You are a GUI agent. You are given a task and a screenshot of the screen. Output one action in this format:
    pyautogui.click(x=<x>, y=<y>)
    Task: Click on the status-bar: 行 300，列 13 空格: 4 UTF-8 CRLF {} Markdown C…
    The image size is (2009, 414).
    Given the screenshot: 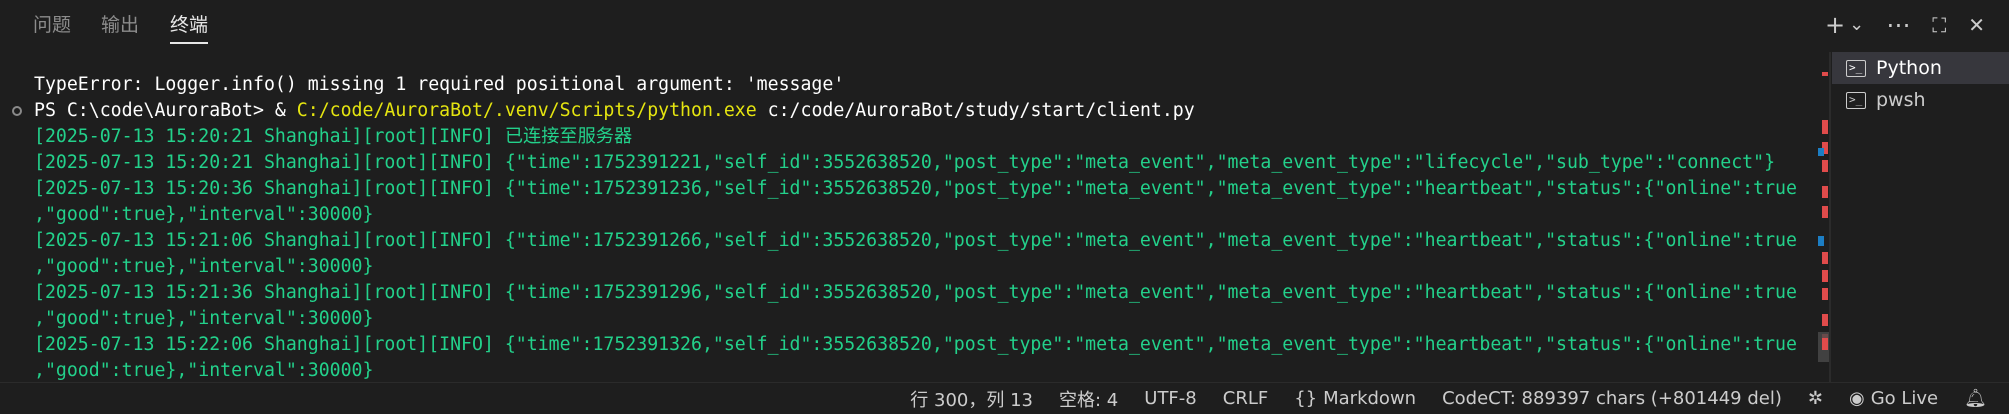 What is the action you would take?
    pyautogui.click(x=1004, y=398)
    